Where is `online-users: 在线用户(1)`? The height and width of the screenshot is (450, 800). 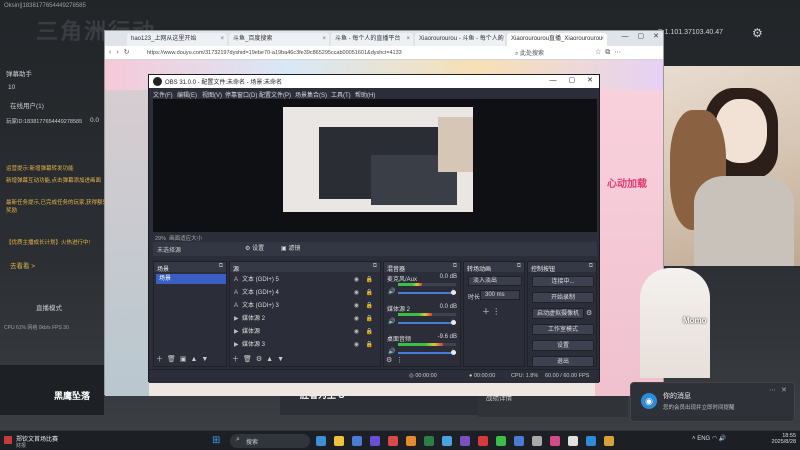
online-users: 在线用户(1) is located at coordinates (27, 105).